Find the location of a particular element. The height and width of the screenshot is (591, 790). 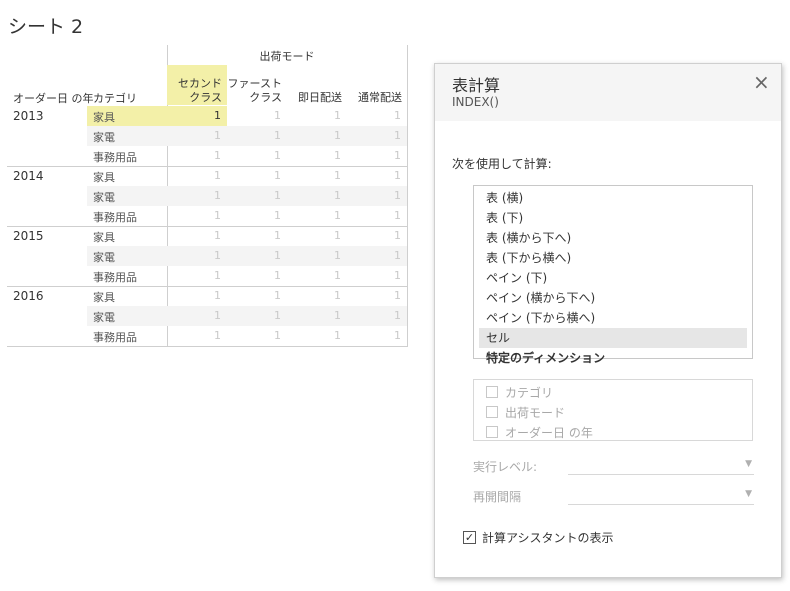

year-label: 2014 is located at coordinates (28, 176).